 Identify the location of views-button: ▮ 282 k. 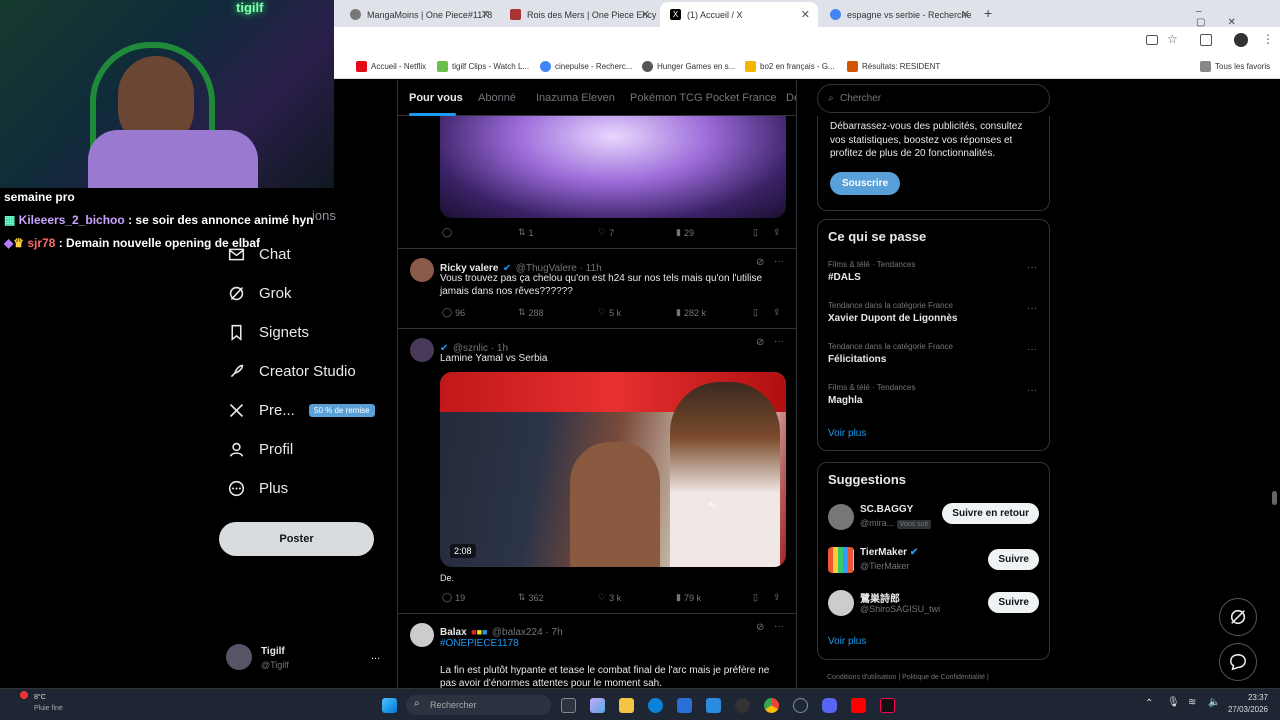
(691, 312).